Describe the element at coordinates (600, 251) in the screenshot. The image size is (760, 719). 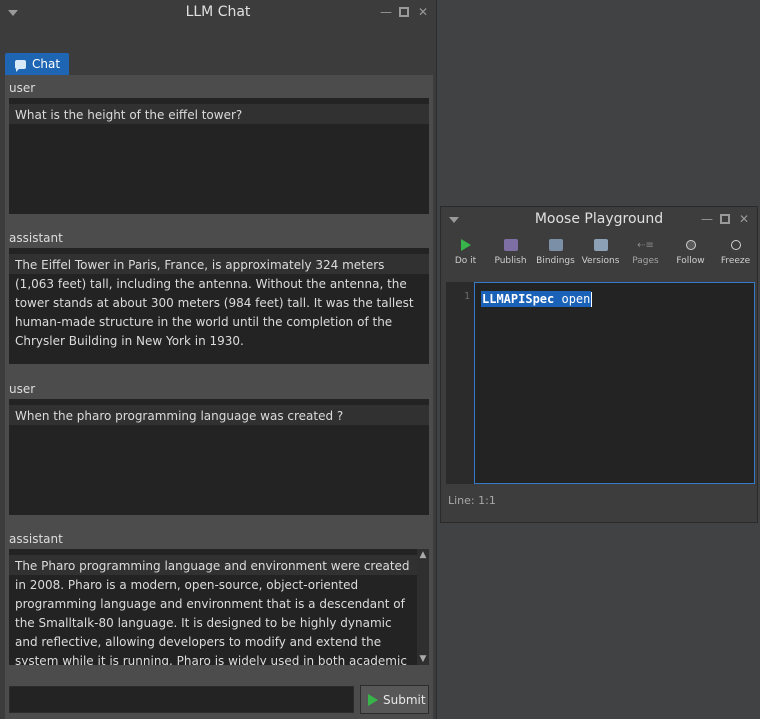
I see `versions-button: Versions` at that location.